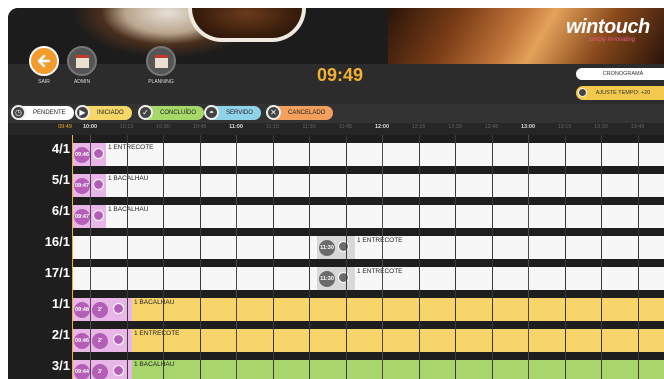  What do you see at coordinates (44, 65) in the screenshot?
I see `exit-button: SAIR` at bounding box center [44, 65].